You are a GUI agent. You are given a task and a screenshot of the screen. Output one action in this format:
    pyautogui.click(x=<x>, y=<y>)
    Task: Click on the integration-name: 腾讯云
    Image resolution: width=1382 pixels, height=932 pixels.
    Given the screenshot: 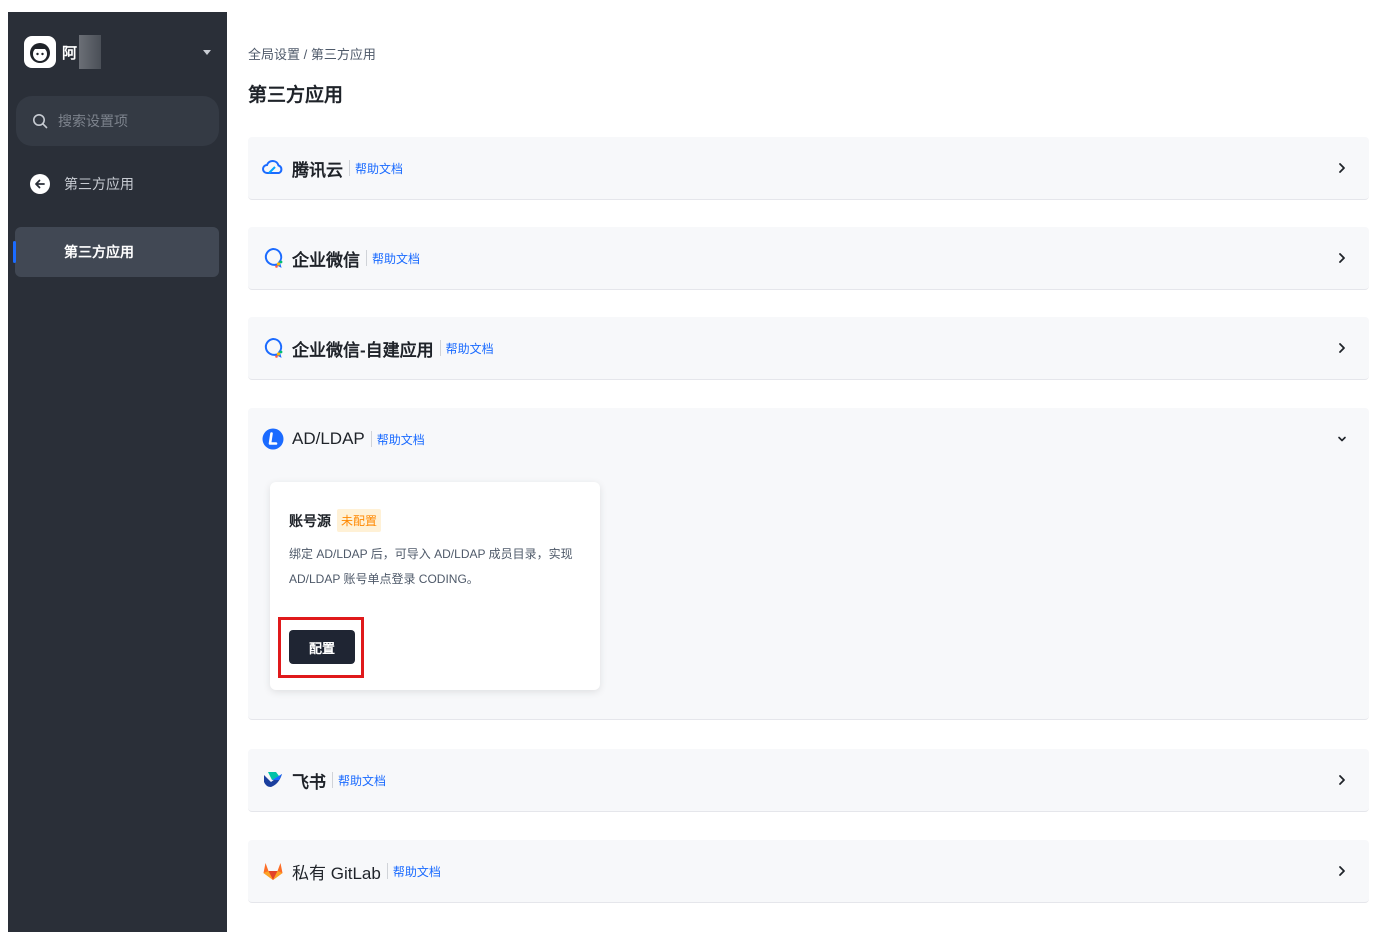 What is the action you would take?
    pyautogui.click(x=317, y=170)
    